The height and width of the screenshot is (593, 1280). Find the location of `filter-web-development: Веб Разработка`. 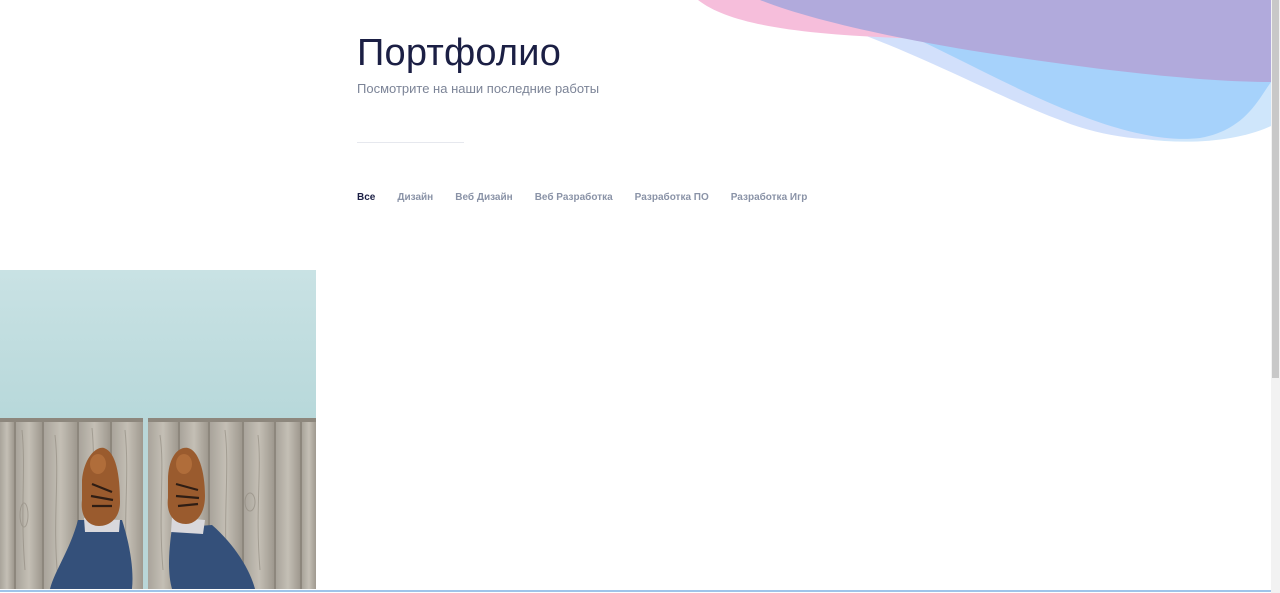

filter-web-development: Веб Разработка is located at coordinates (574, 198).